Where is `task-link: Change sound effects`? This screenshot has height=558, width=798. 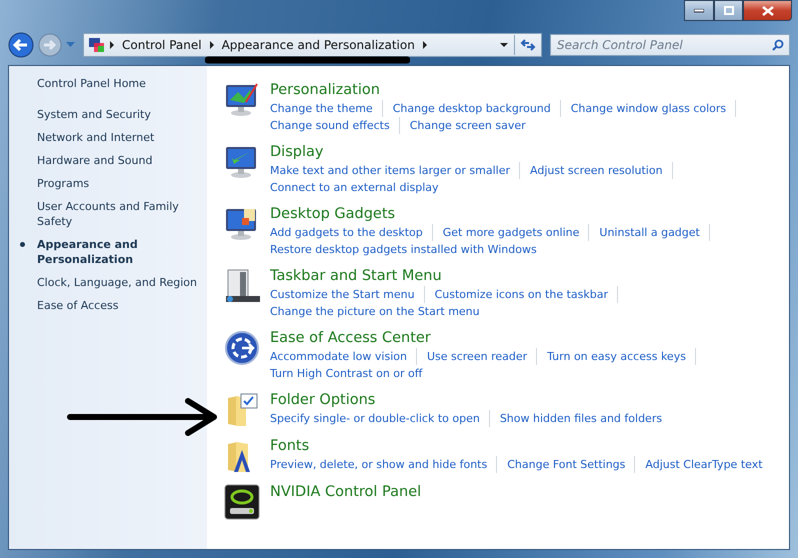
task-link: Change sound effects is located at coordinates (335, 125).